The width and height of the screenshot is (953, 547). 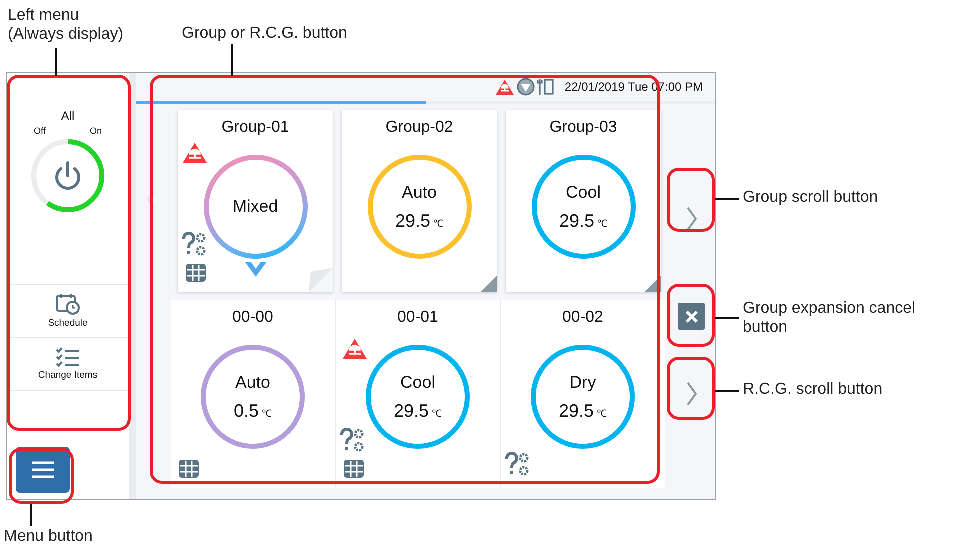 I want to click on group-card: Group-01 Mixed, so click(x=255, y=201).